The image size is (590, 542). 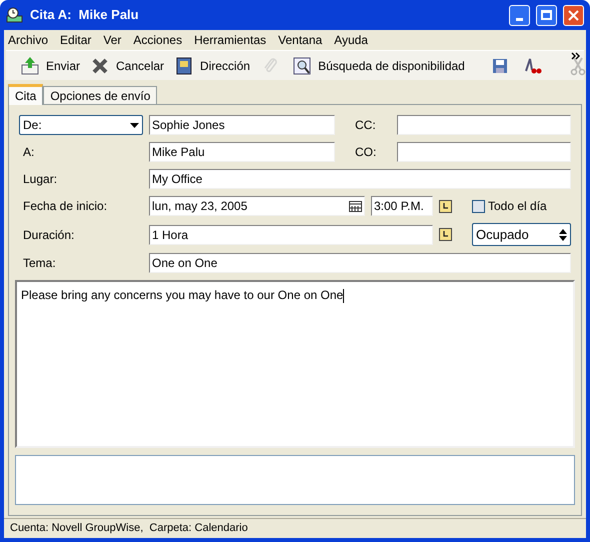 What do you see at coordinates (76, 40) in the screenshot?
I see `menu-item: Editar` at bounding box center [76, 40].